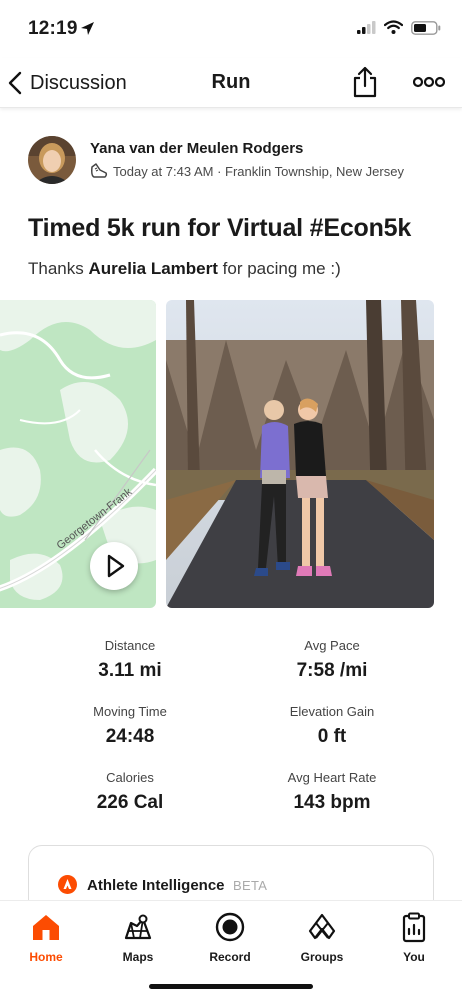 Image resolution: width=462 pixels, height=1000 pixels. Describe the element at coordinates (231, 83) in the screenshot. I see `navigation-bar: Discussion Run` at that location.